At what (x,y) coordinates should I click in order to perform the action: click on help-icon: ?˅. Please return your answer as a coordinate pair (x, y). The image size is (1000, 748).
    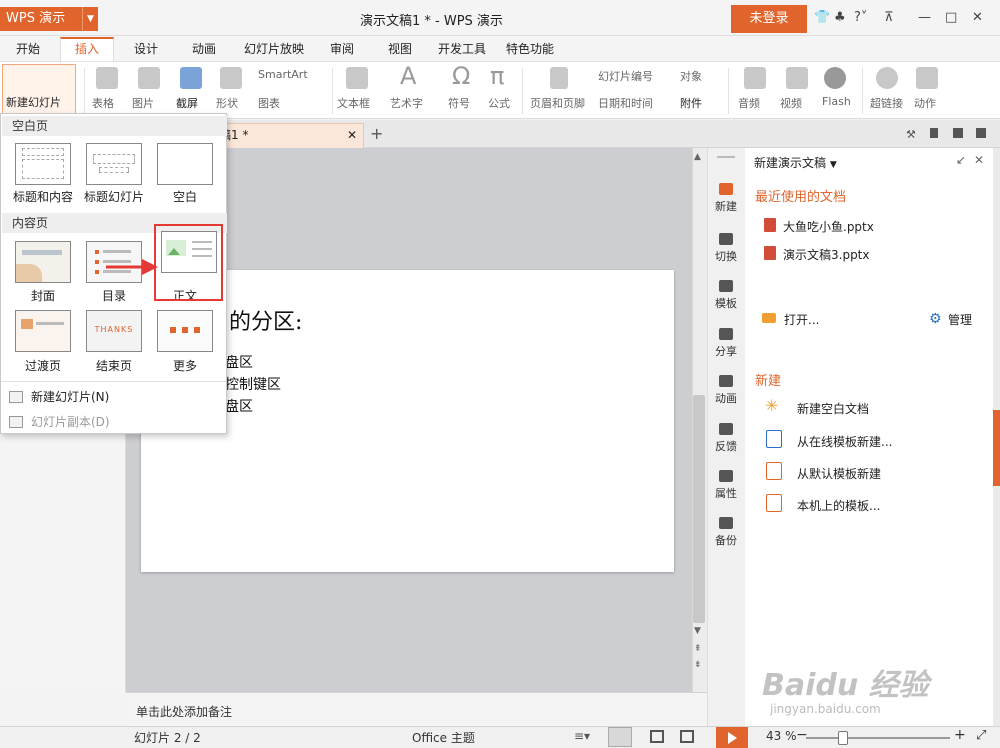
    Looking at the image, I should click on (860, 17).